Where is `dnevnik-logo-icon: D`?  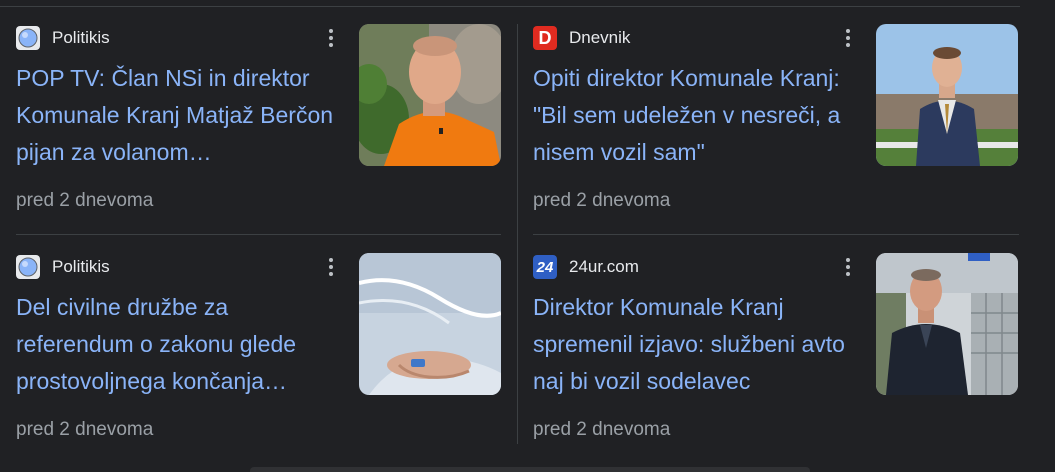 dnevnik-logo-icon: D is located at coordinates (545, 38).